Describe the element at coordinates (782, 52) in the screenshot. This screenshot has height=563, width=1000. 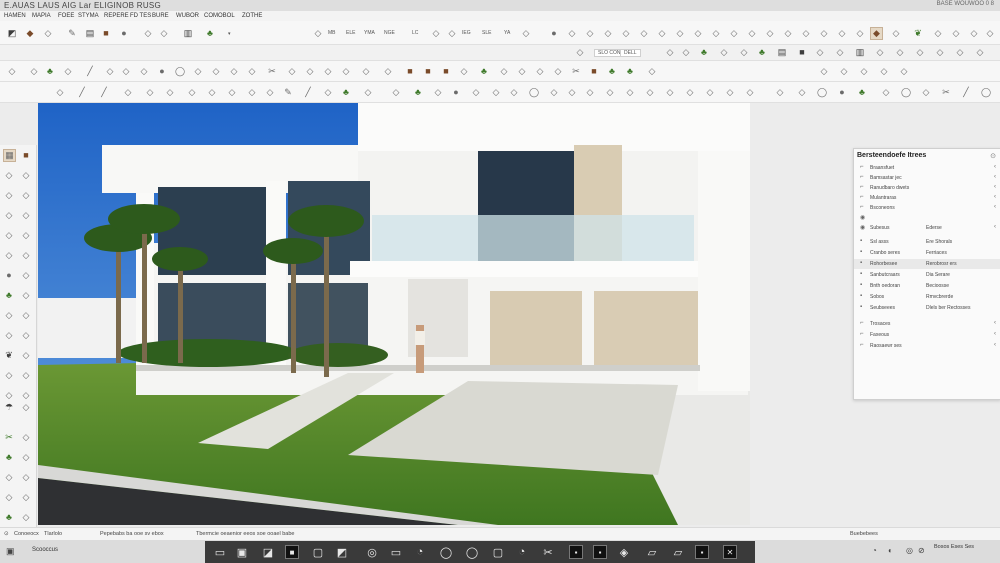
I see `panel-icon: ▤` at that location.